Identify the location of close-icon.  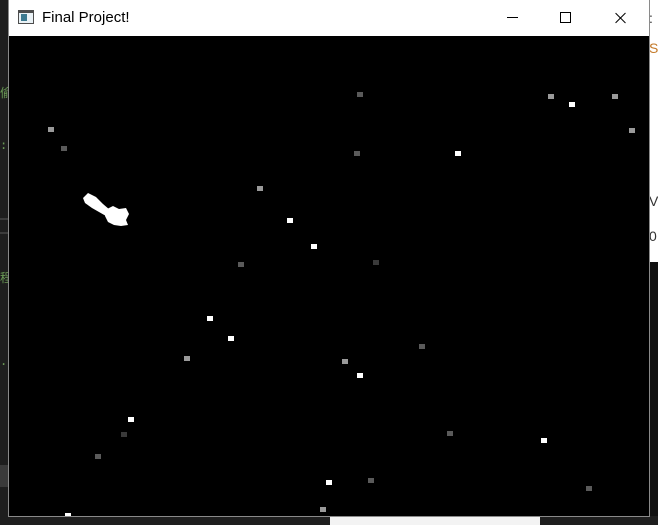
(621, 18).